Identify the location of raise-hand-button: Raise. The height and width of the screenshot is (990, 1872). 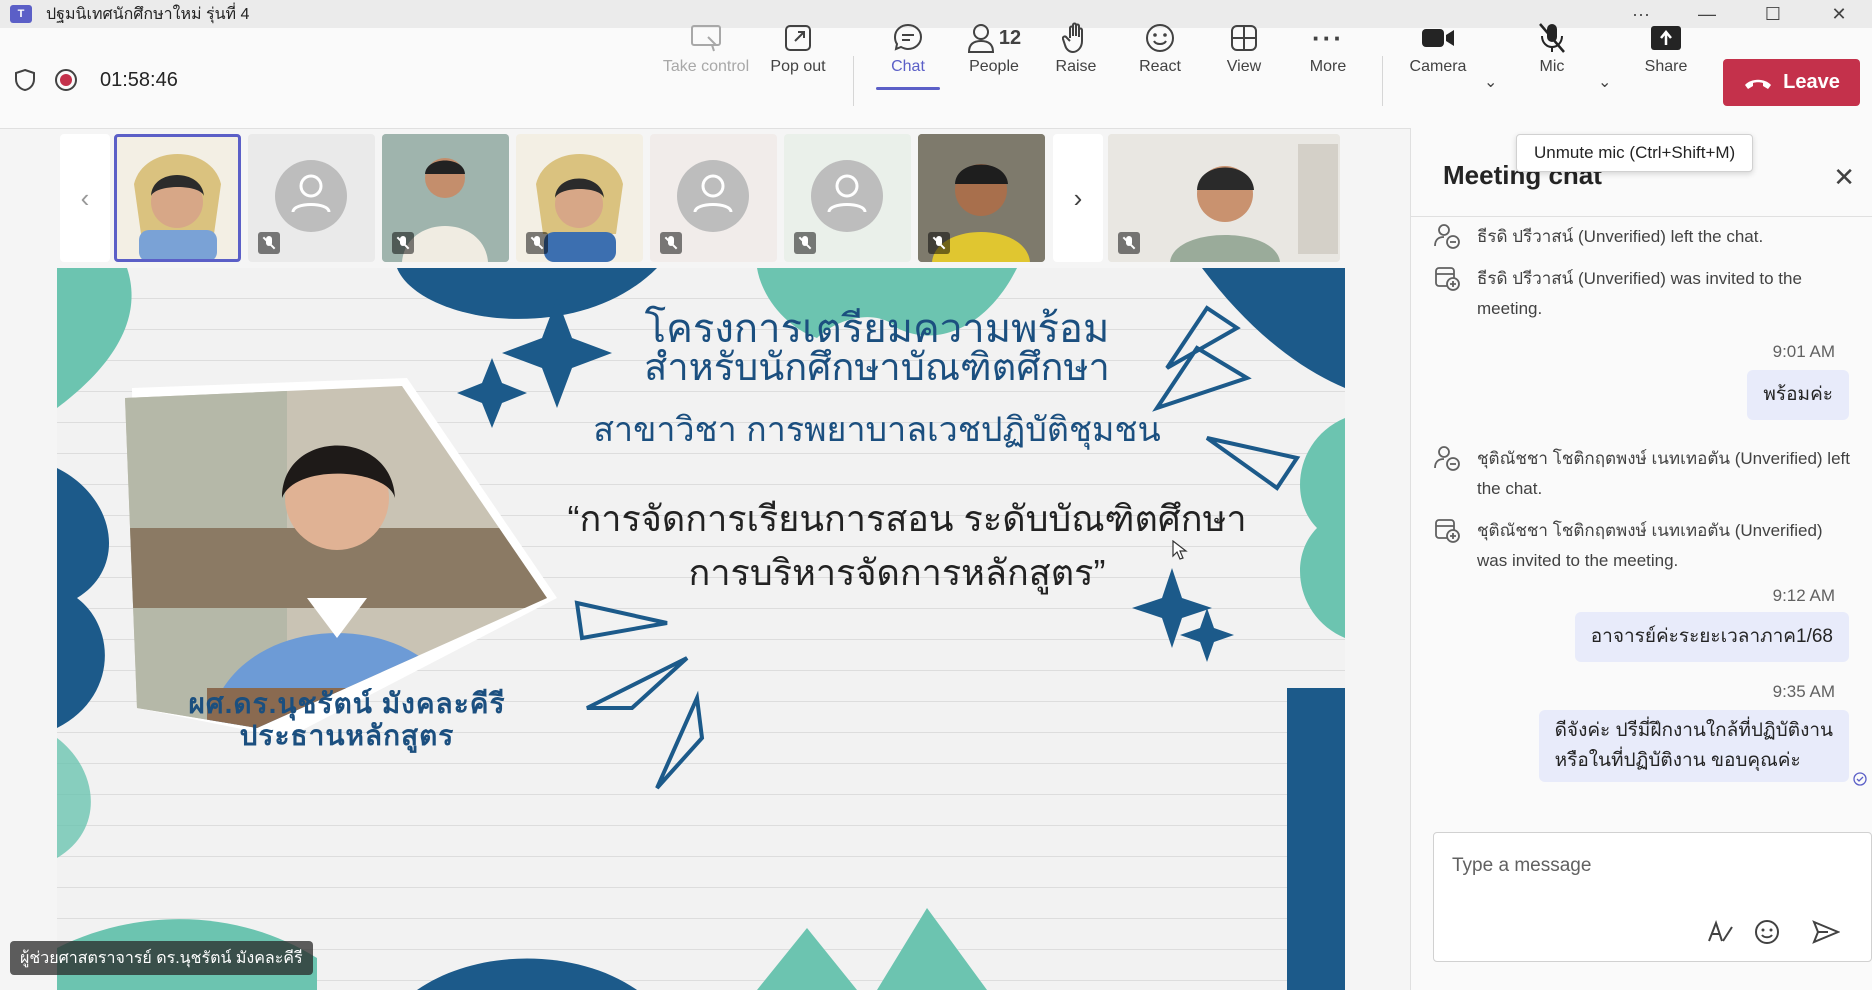
(1076, 47).